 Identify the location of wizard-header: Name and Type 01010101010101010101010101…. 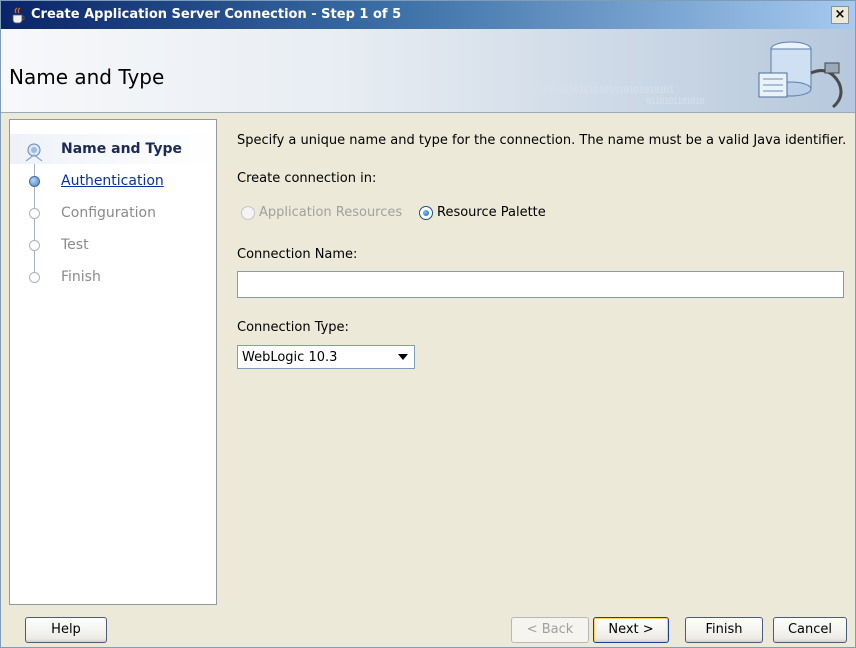
(428, 71).